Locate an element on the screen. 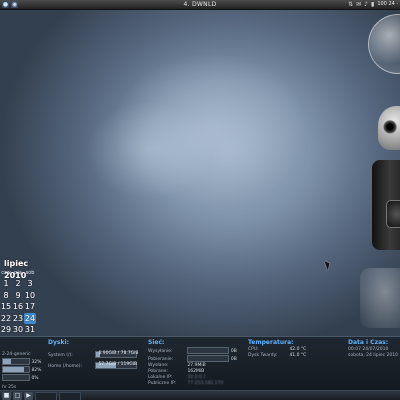 The image size is (400, 400). swap-usage-row: 0% is located at coordinates (23, 378).